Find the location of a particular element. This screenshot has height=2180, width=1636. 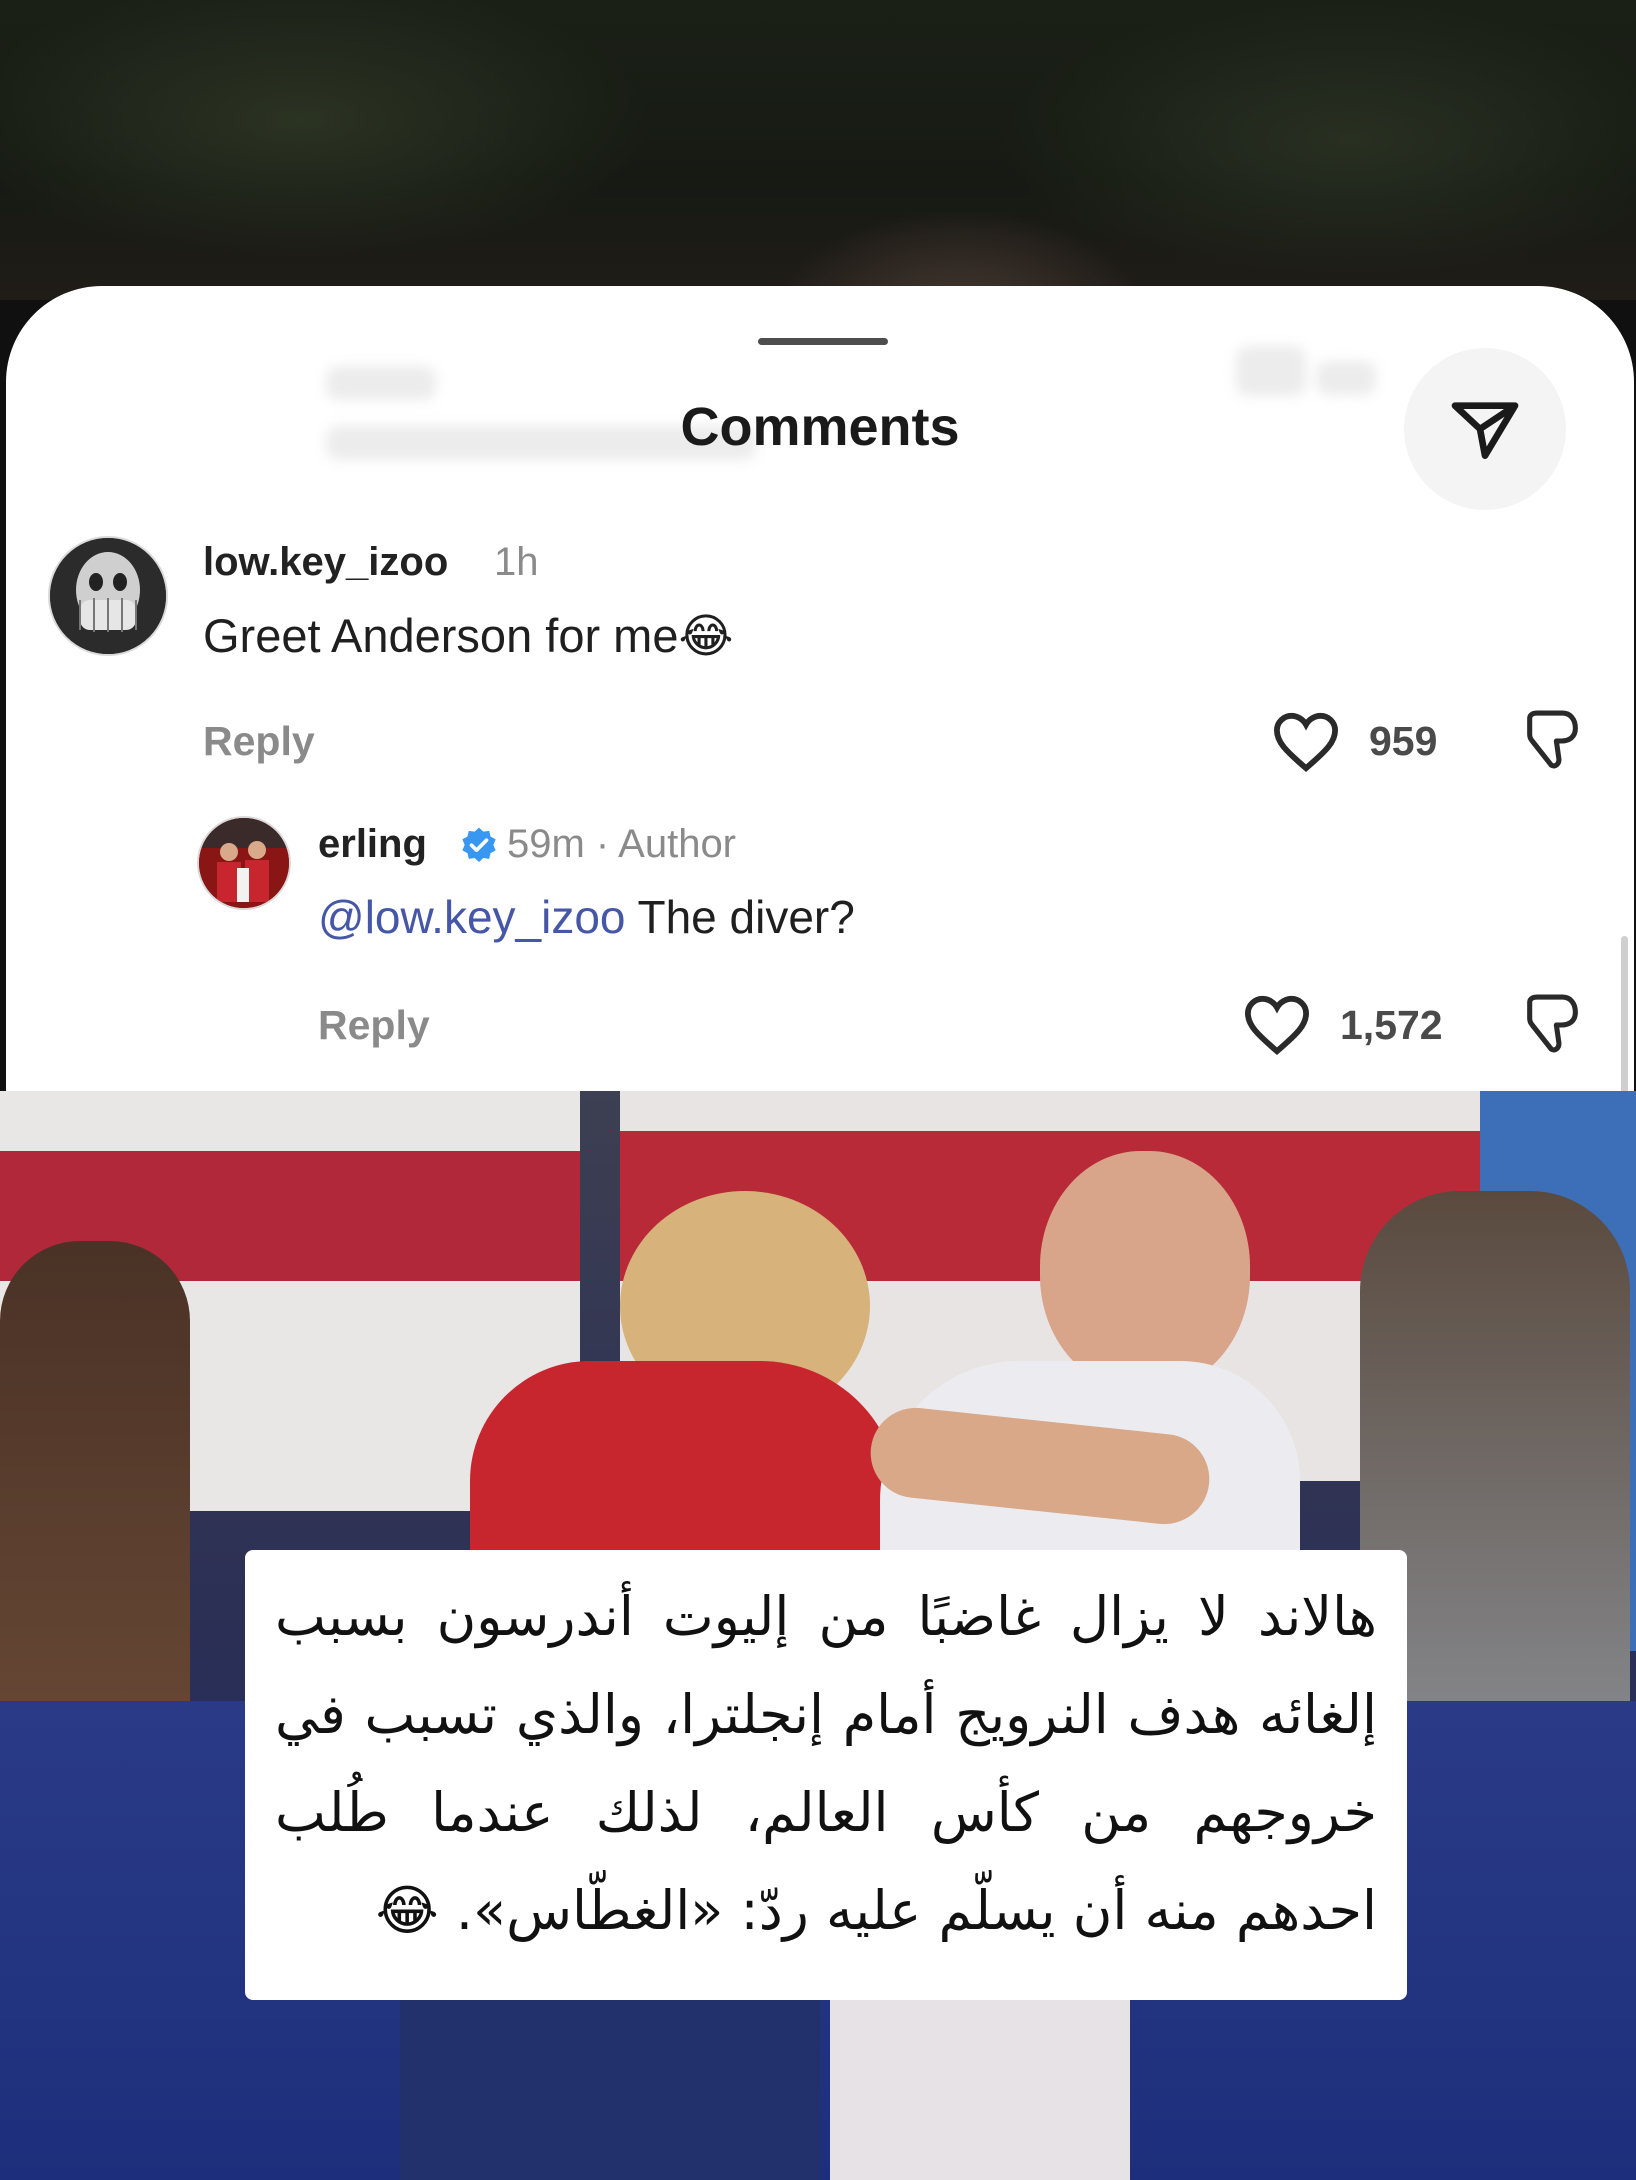

comment-body: Greet Anderson for me is located at coordinates (441, 635).